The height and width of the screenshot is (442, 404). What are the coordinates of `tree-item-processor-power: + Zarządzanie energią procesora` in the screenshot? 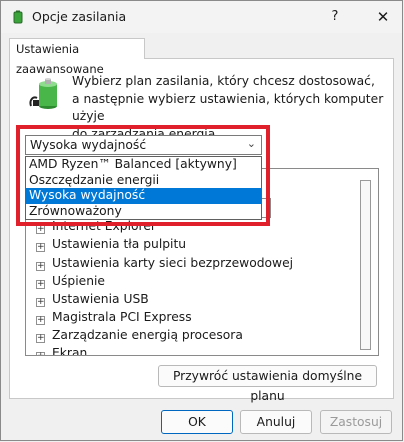 It's located at (139, 337).